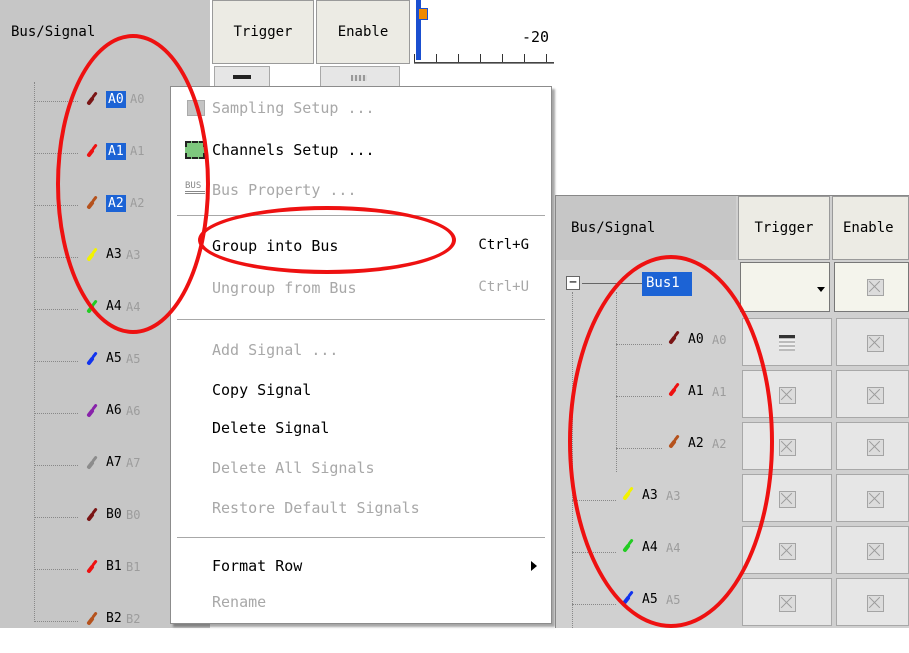  Describe the element at coordinates (484, 58) in the screenshot. I see `timeline-ticks` at that location.